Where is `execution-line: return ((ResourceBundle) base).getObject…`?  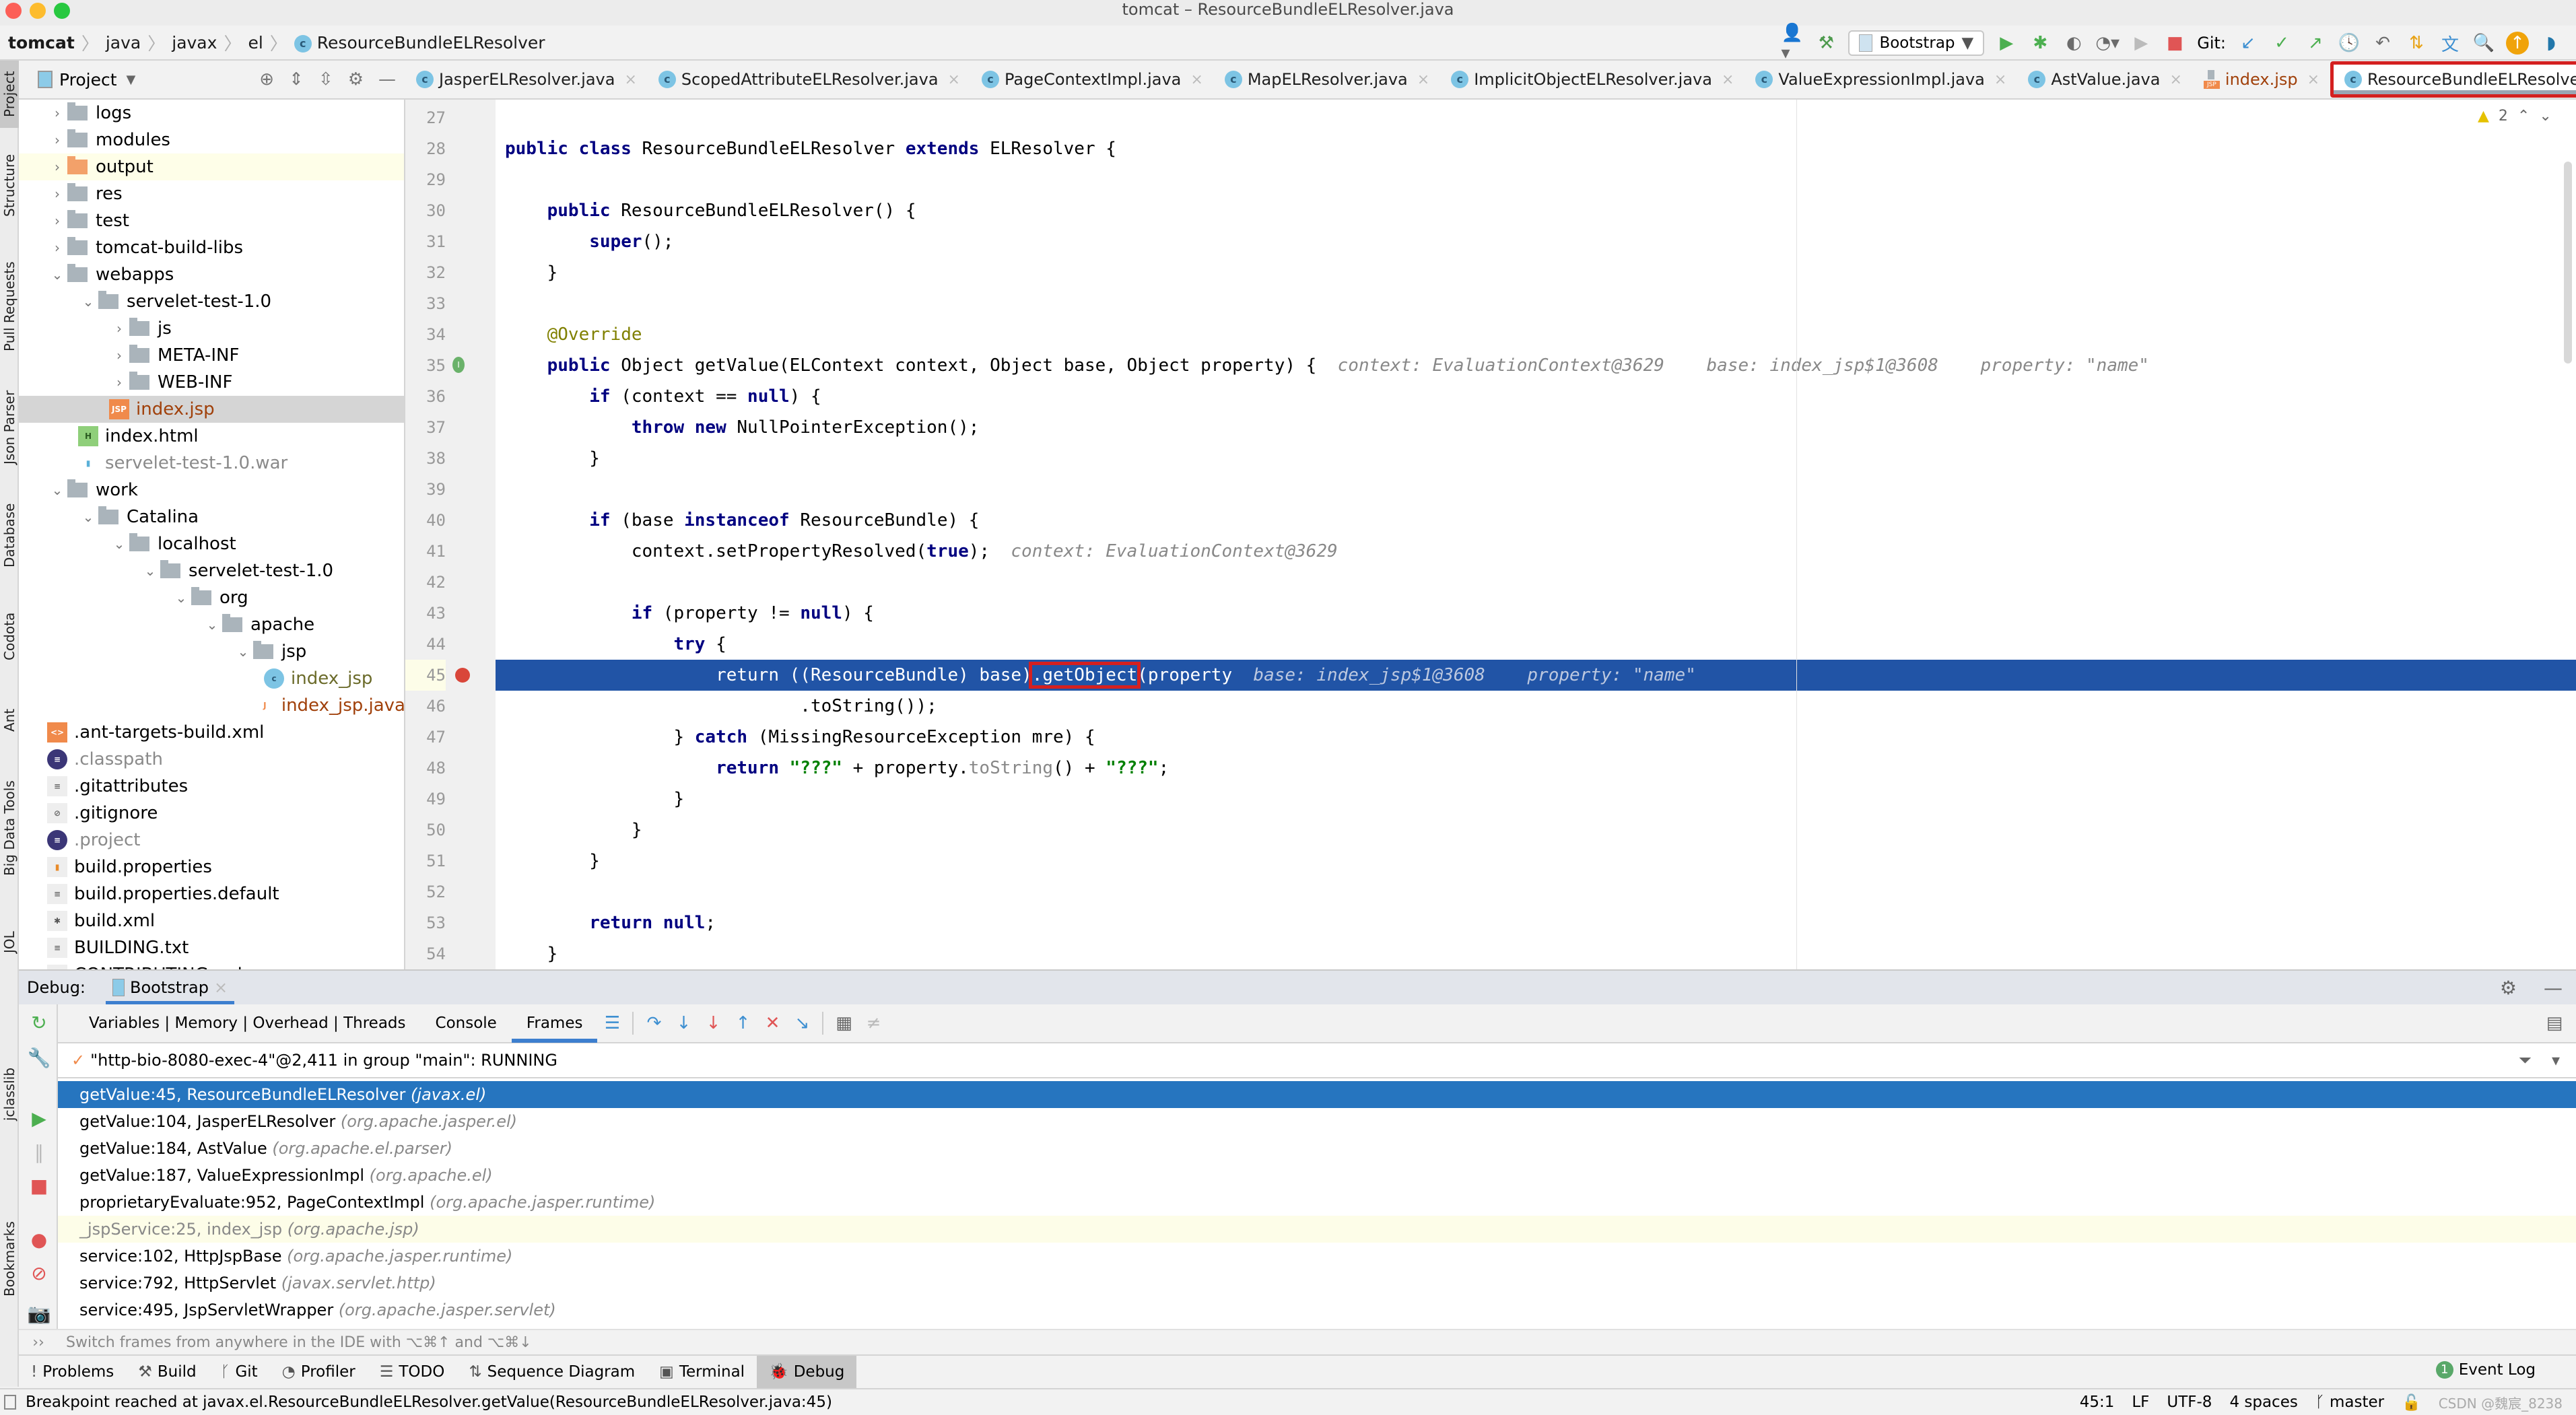 execution-line: return ((ResourceBundle) base).getObject… is located at coordinates (1536, 676).